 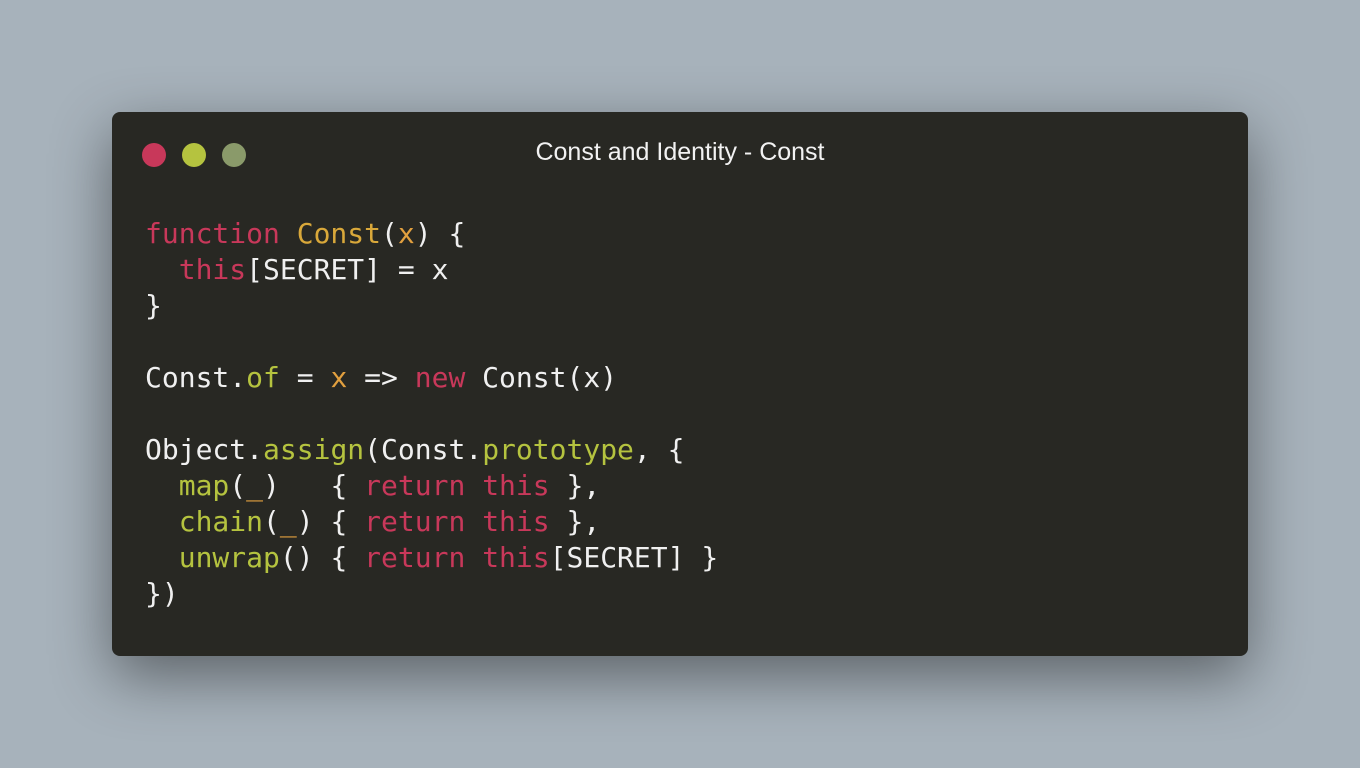 What do you see at coordinates (339, 233) in the screenshot?
I see `code-token-class: Const` at bounding box center [339, 233].